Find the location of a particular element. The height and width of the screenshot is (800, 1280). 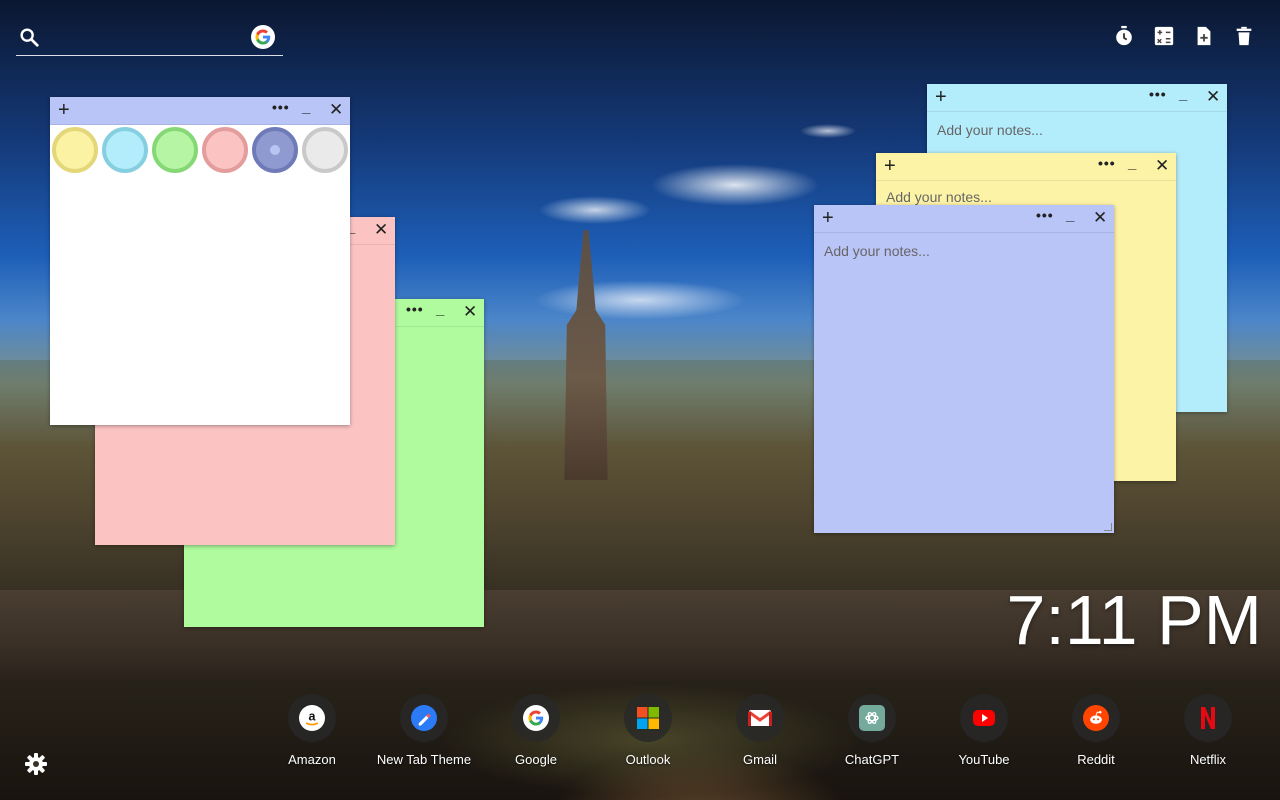

timer-icon is located at coordinates (1124, 36).